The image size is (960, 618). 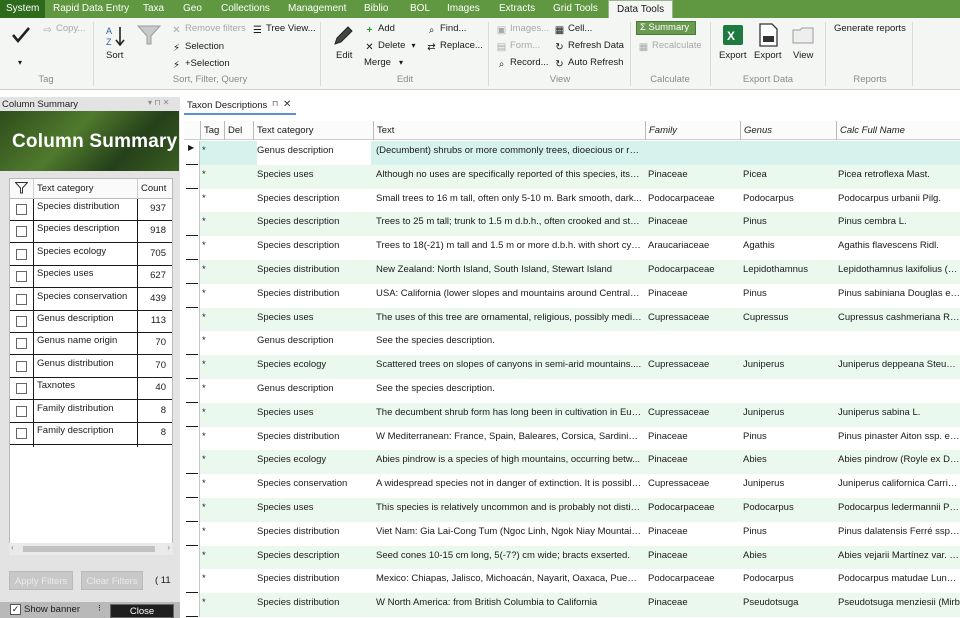 What do you see at coordinates (91, 322) in the screenshot?
I see `summary-row: Genus description 113` at bounding box center [91, 322].